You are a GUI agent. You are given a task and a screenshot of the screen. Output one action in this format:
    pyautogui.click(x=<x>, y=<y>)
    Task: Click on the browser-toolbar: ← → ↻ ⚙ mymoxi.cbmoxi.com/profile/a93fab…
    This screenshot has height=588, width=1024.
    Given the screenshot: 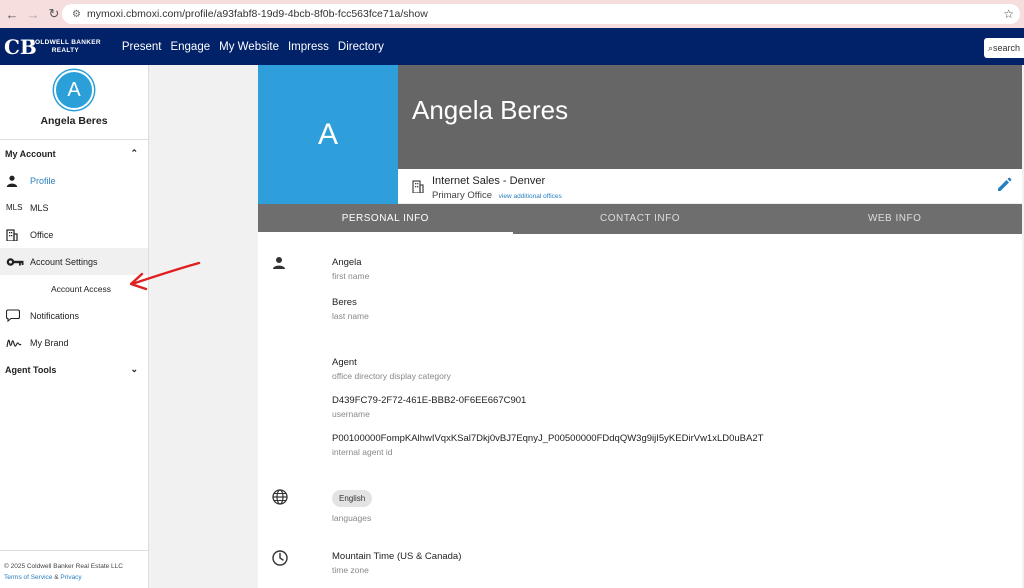 What is the action you would take?
    pyautogui.click(x=512, y=14)
    